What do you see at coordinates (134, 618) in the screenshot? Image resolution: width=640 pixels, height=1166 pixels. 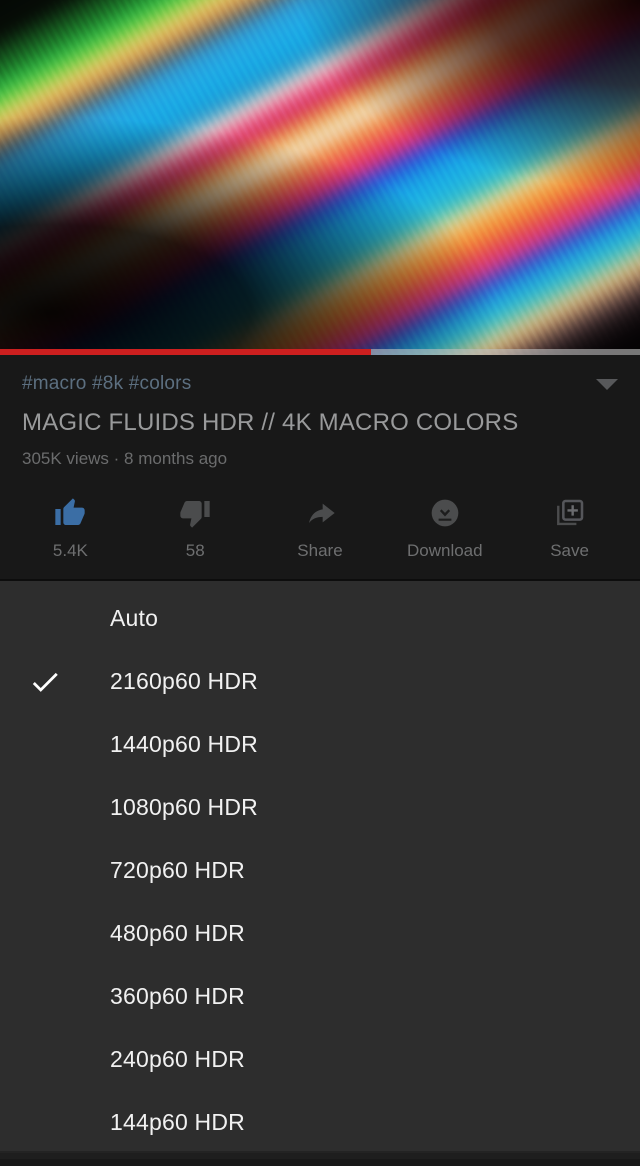 I see `quality-option-label: Auto` at bounding box center [134, 618].